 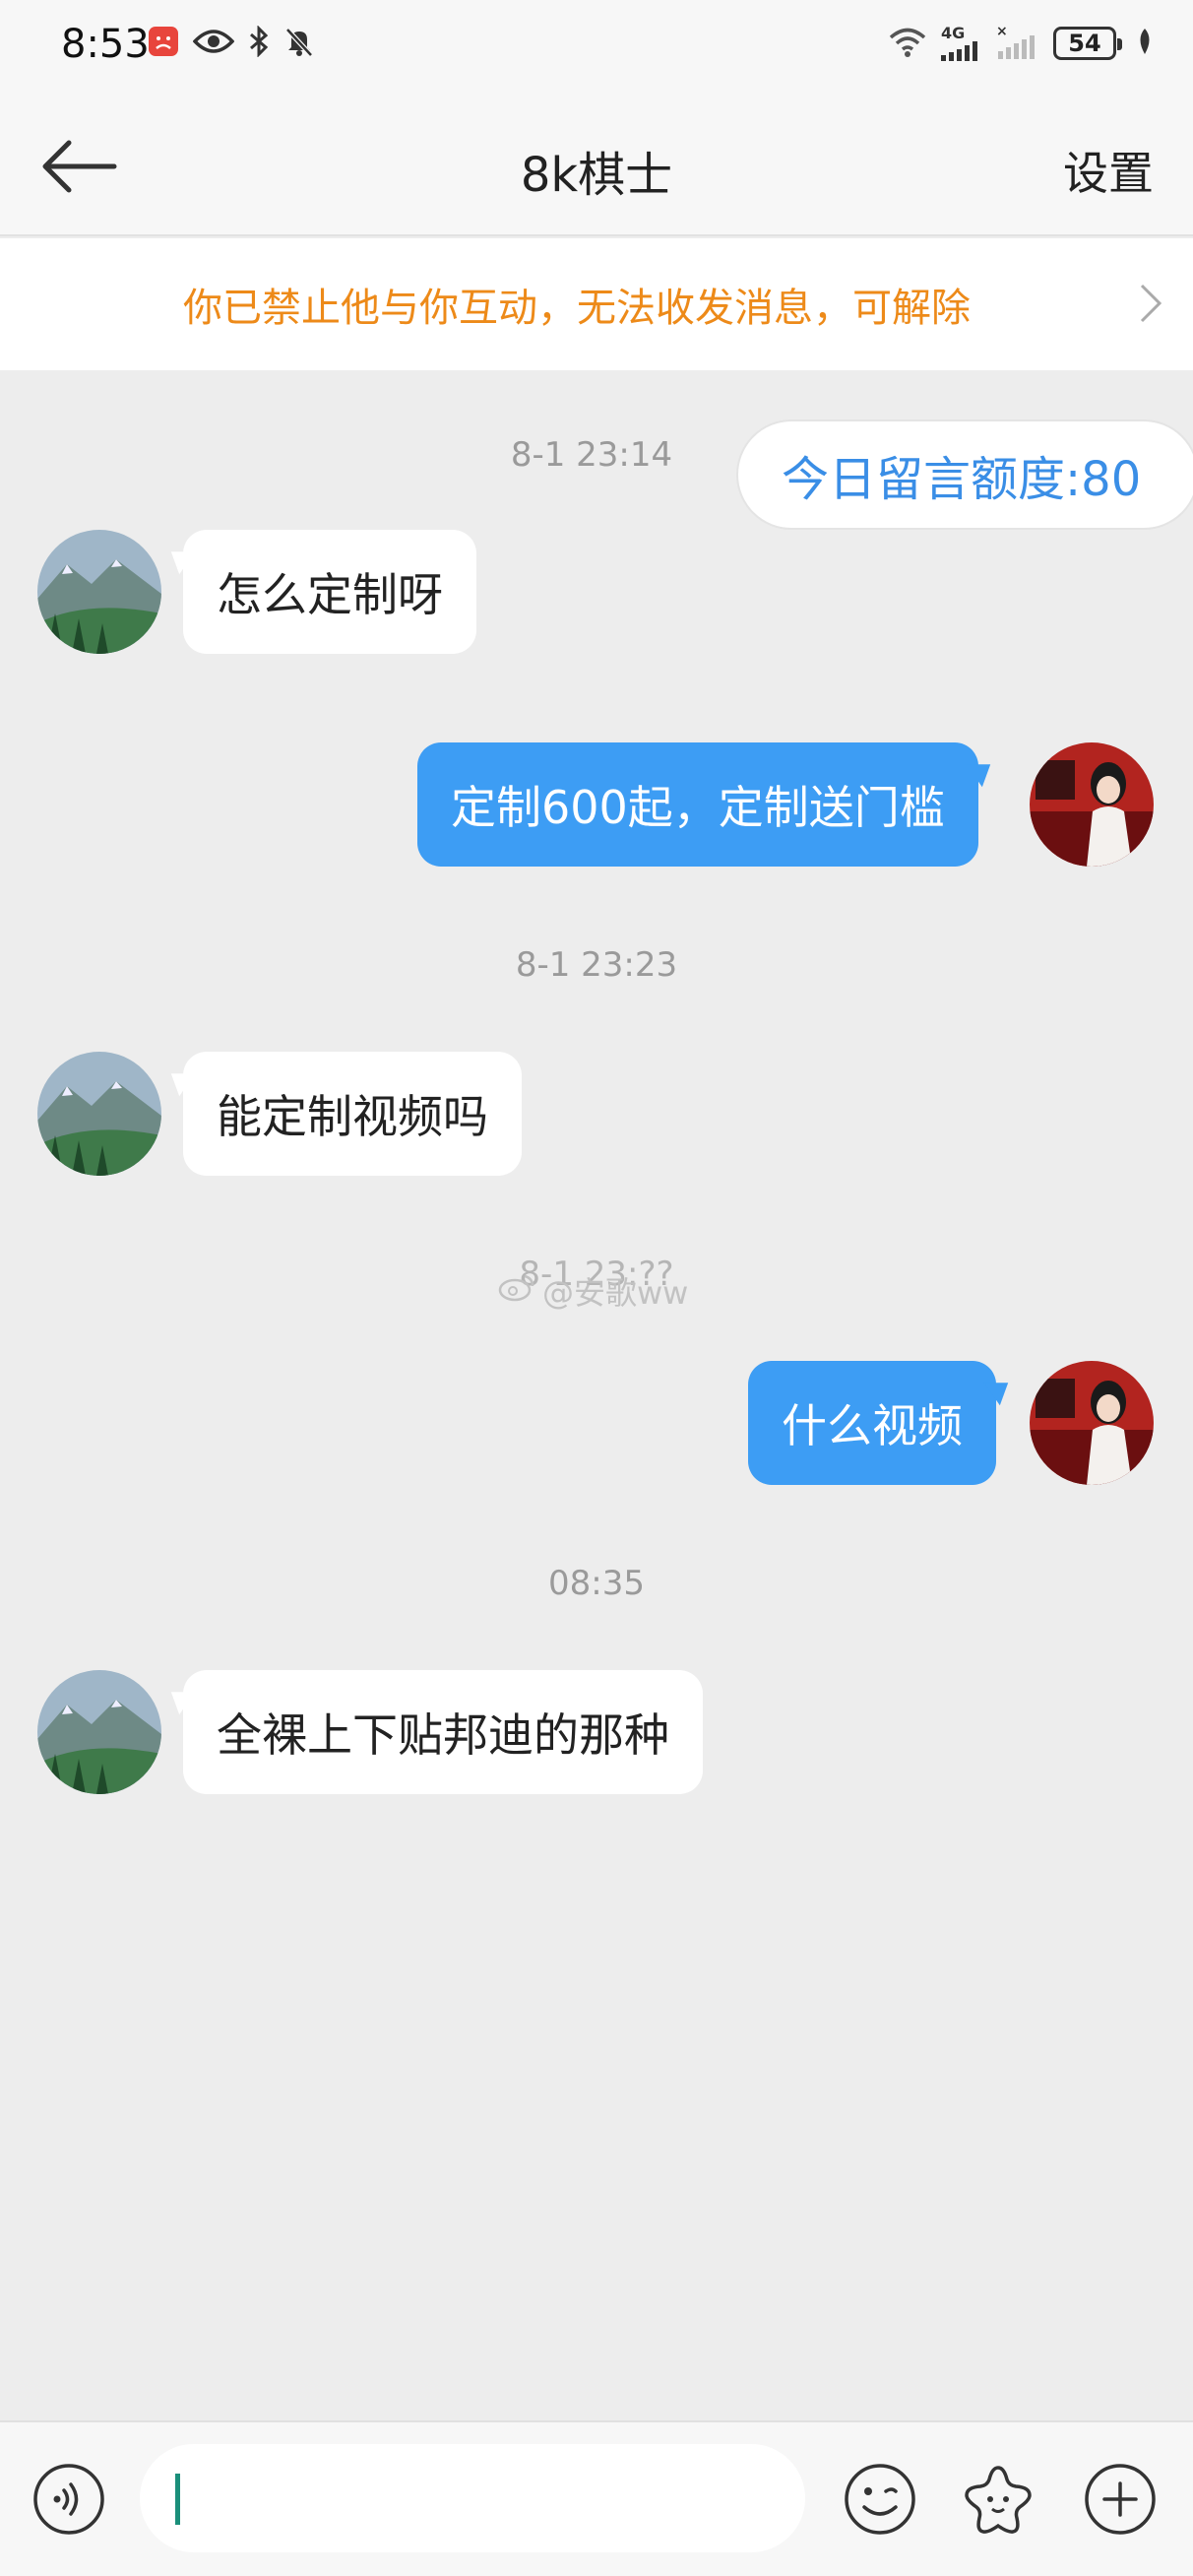 What do you see at coordinates (998, 2499) in the screenshot?
I see `sticker-button` at bounding box center [998, 2499].